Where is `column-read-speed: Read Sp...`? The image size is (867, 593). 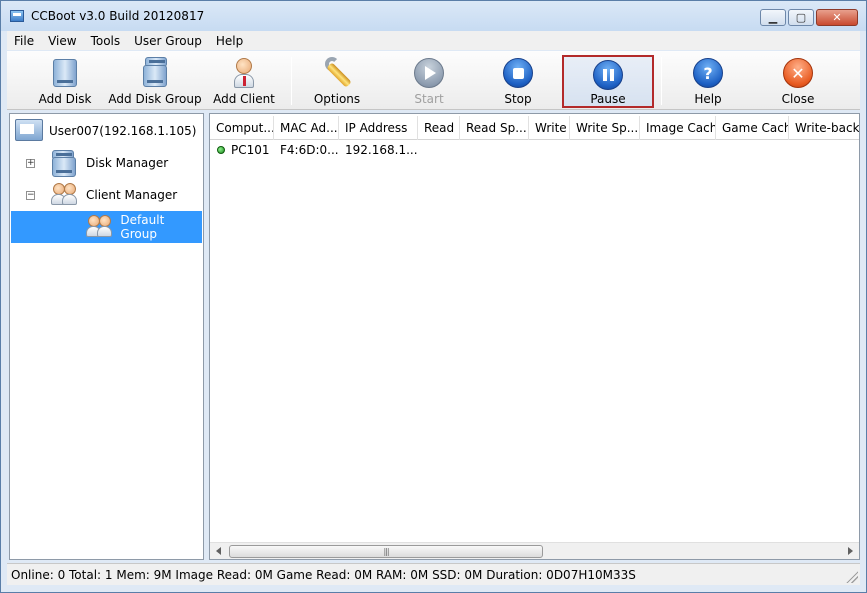 column-read-speed: Read Sp... is located at coordinates (494, 128).